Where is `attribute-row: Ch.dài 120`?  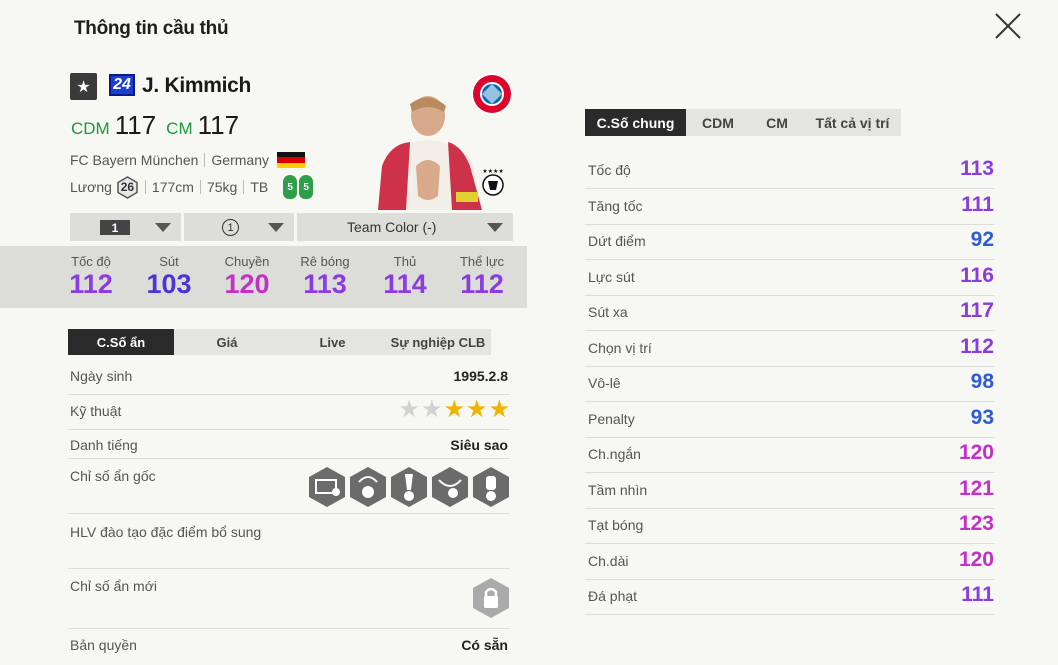 attribute-row: Ch.dài 120 is located at coordinates (790, 562).